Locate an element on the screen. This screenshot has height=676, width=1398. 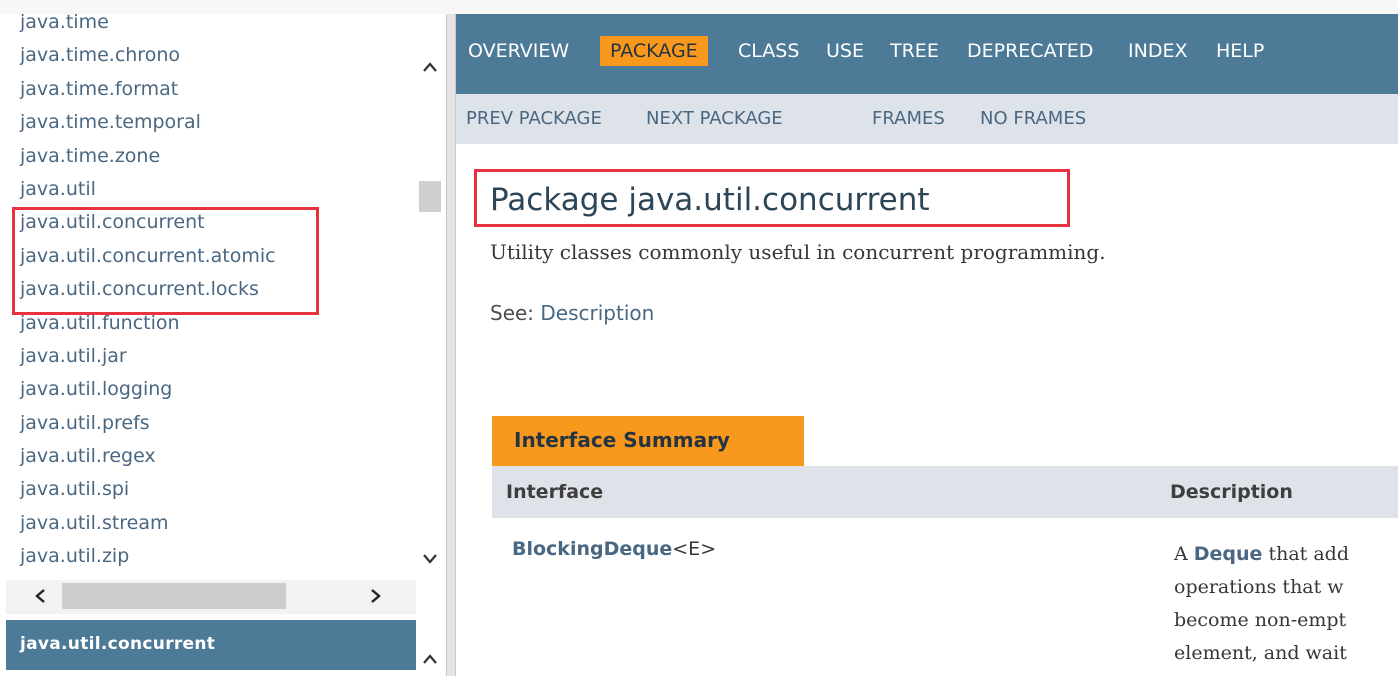
package-link: java.util is located at coordinates (148, 189).